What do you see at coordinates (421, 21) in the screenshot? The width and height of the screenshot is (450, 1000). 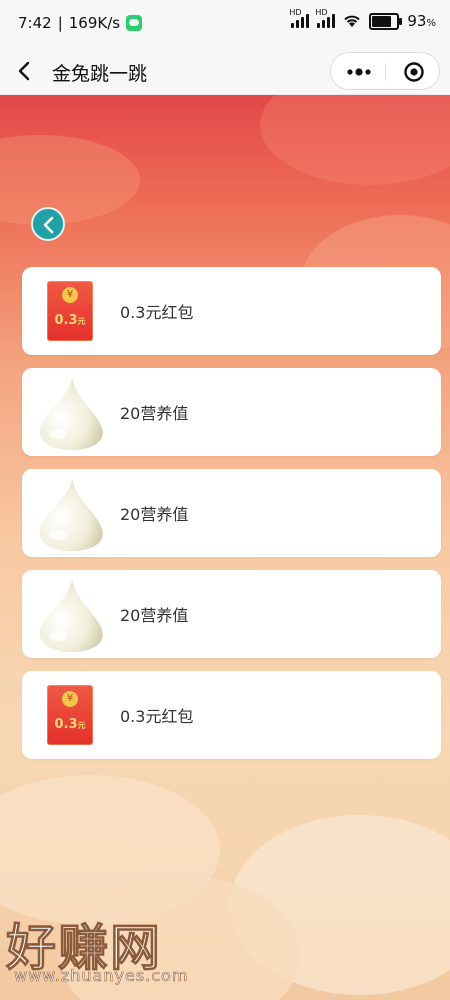 I see `battery-percent: 93%` at bounding box center [421, 21].